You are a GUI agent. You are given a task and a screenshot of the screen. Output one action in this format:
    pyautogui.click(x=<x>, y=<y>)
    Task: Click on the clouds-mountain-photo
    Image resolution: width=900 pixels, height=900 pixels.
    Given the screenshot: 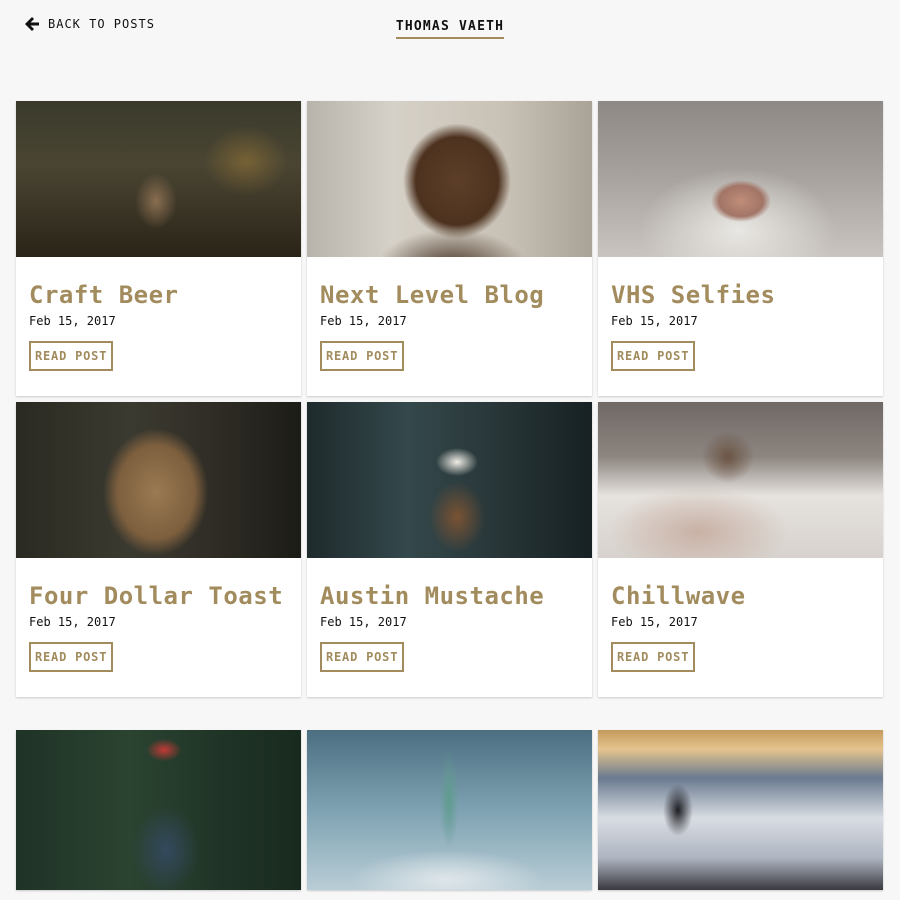 What is the action you would take?
    pyautogui.click(x=740, y=810)
    